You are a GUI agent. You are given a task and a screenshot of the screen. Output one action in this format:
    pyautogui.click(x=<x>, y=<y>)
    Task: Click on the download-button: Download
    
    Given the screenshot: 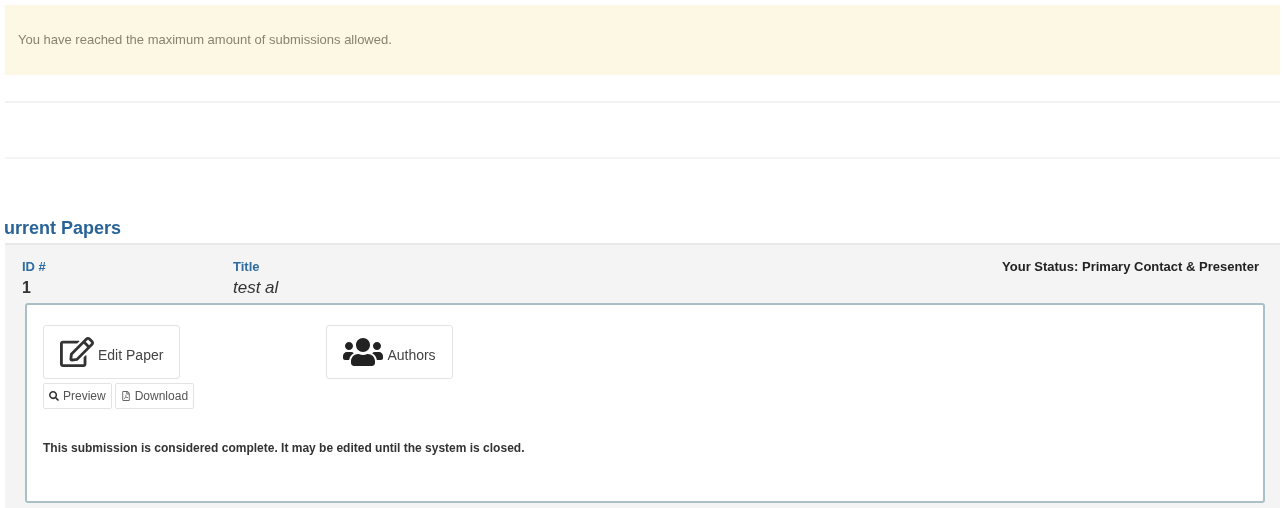 What is the action you would take?
    pyautogui.click(x=154, y=396)
    